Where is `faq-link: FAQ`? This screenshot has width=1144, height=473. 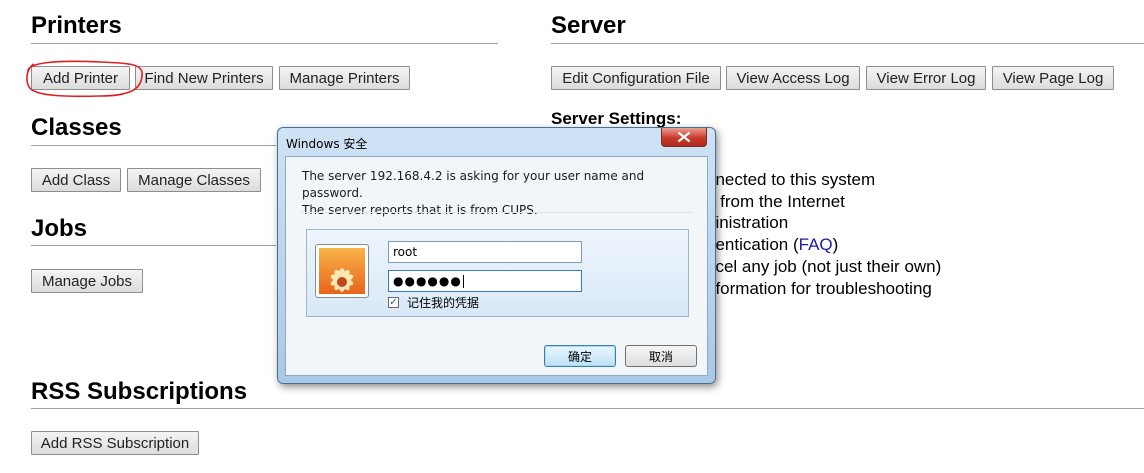 faq-link: FAQ is located at coordinates (816, 244).